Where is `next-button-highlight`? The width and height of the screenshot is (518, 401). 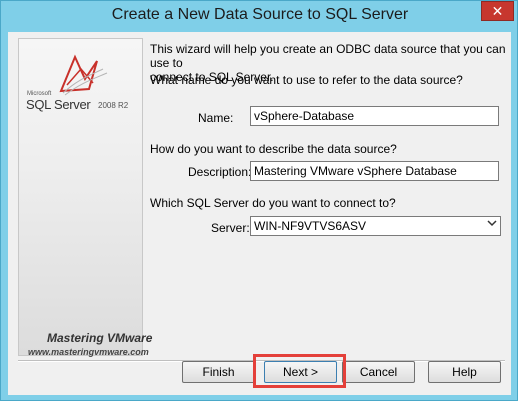
next-button-highlight is located at coordinates (299, 371).